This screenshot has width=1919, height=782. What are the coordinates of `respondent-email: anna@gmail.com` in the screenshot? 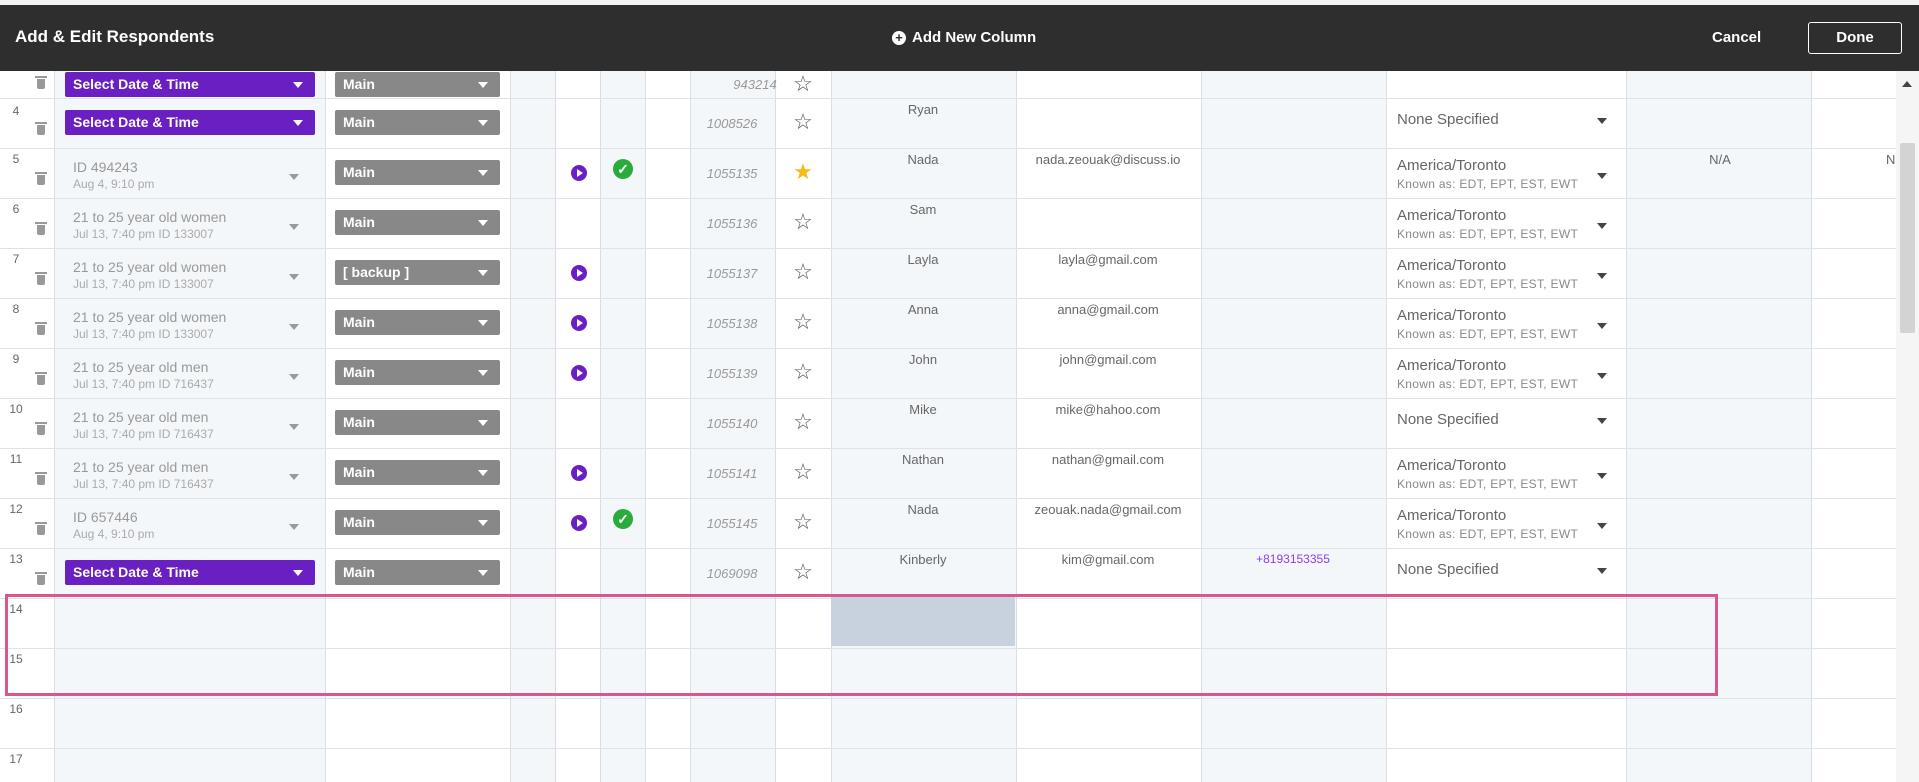 It's located at (1108, 309).